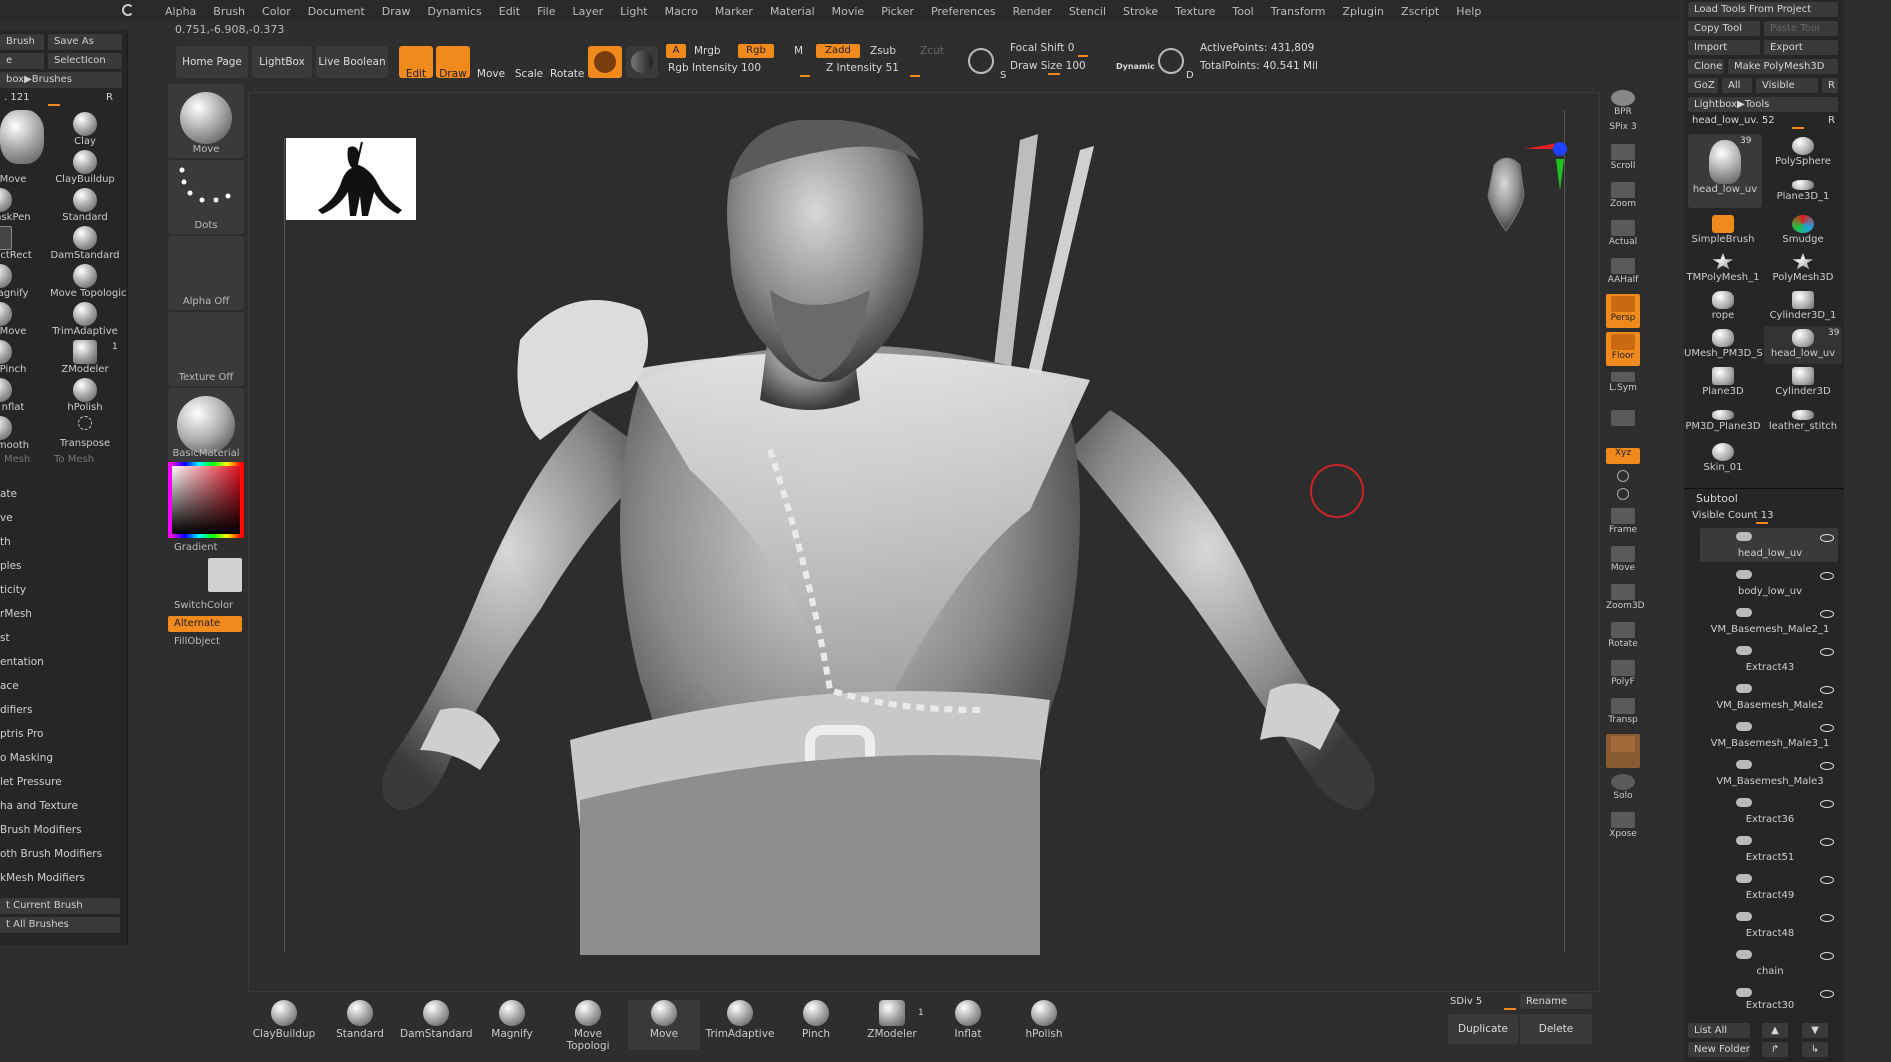 The height and width of the screenshot is (1062, 1891). What do you see at coordinates (1623, 751) in the screenshot?
I see `ghost-button` at bounding box center [1623, 751].